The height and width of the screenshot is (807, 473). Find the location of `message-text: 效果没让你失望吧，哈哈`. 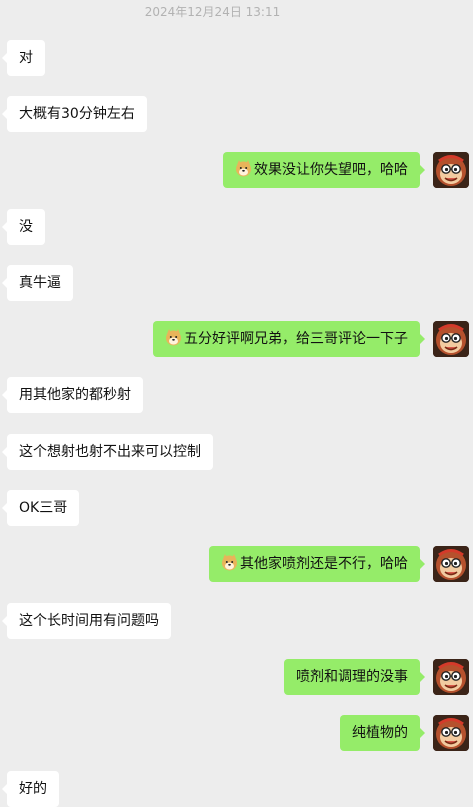

message-text: 效果没让你失望吧，哈哈 is located at coordinates (331, 170).